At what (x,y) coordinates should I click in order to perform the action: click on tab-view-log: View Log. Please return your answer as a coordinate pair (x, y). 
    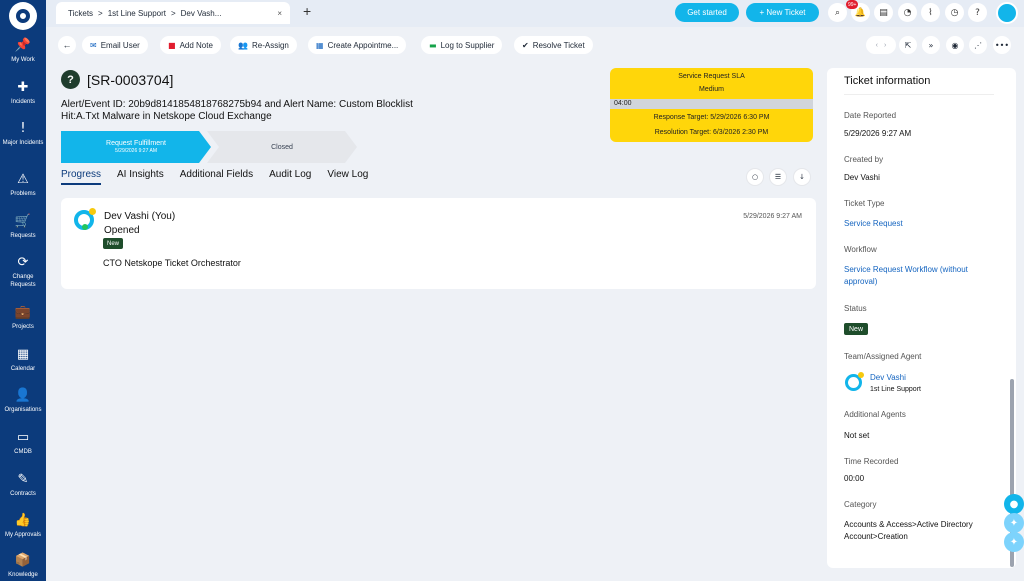
    Looking at the image, I should click on (347, 177).